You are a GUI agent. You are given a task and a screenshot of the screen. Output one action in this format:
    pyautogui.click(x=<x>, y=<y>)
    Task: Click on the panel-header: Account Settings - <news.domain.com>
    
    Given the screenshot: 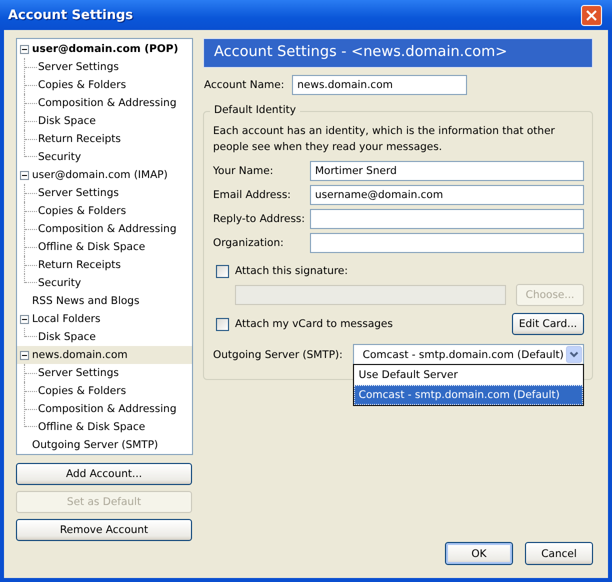 What is the action you would take?
    pyautogui.click(x=398, y=53)
    